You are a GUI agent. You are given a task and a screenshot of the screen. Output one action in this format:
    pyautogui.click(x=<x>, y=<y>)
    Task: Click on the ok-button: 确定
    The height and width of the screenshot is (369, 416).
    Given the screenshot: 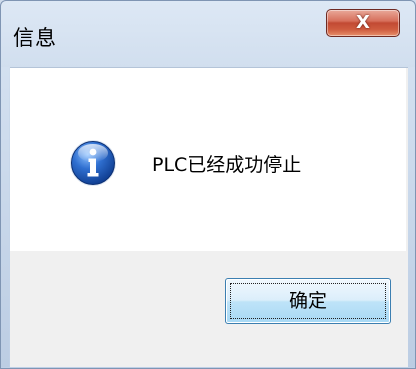 What is the action you would take?
    pyautogui.click(x=308, y=301)
    